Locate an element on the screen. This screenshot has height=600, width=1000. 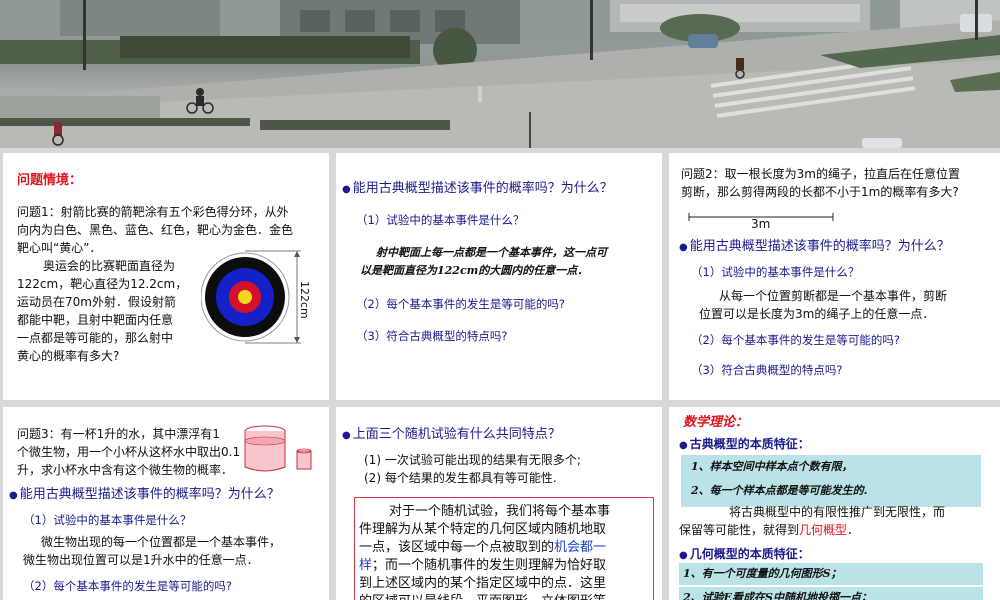
geometric-title: 几何概型的本质特征： is located at coordinates (744, 555).